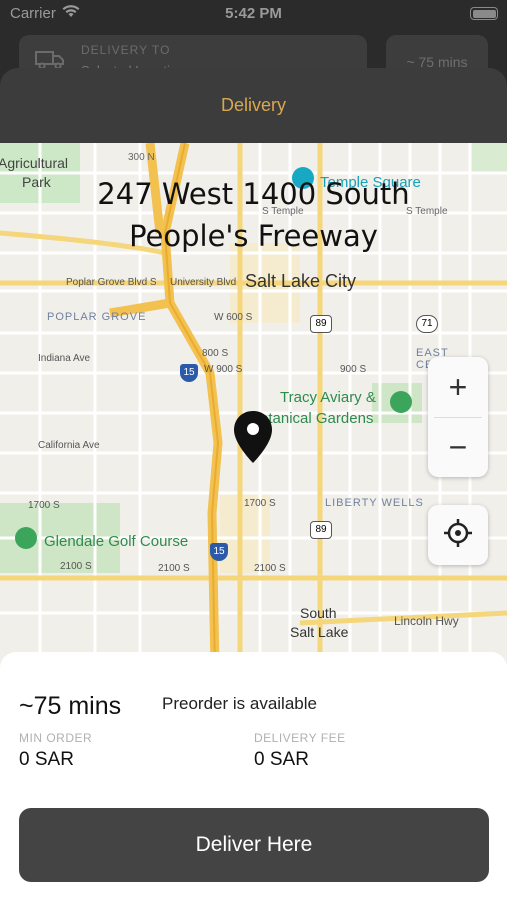 Image resolution: width=507 pixels, height=900 pixels. What do you see at coordinates (64, 358) in the screenshot?
I see `map-label: Indiana Ave` at bounding box center [64, 358].